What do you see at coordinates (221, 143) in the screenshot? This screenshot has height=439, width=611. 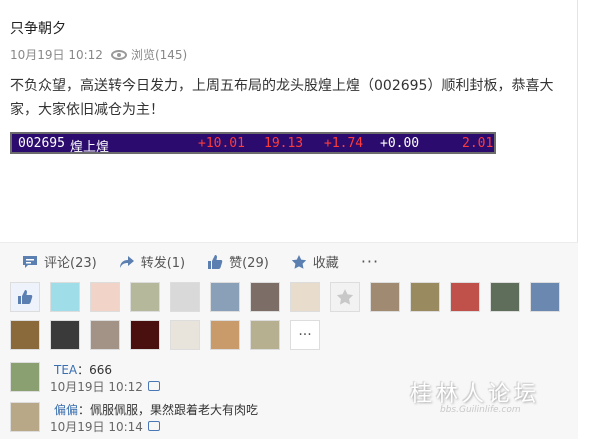 I see `stock-change-pct: +10.01` at bounding box center [221, 143].